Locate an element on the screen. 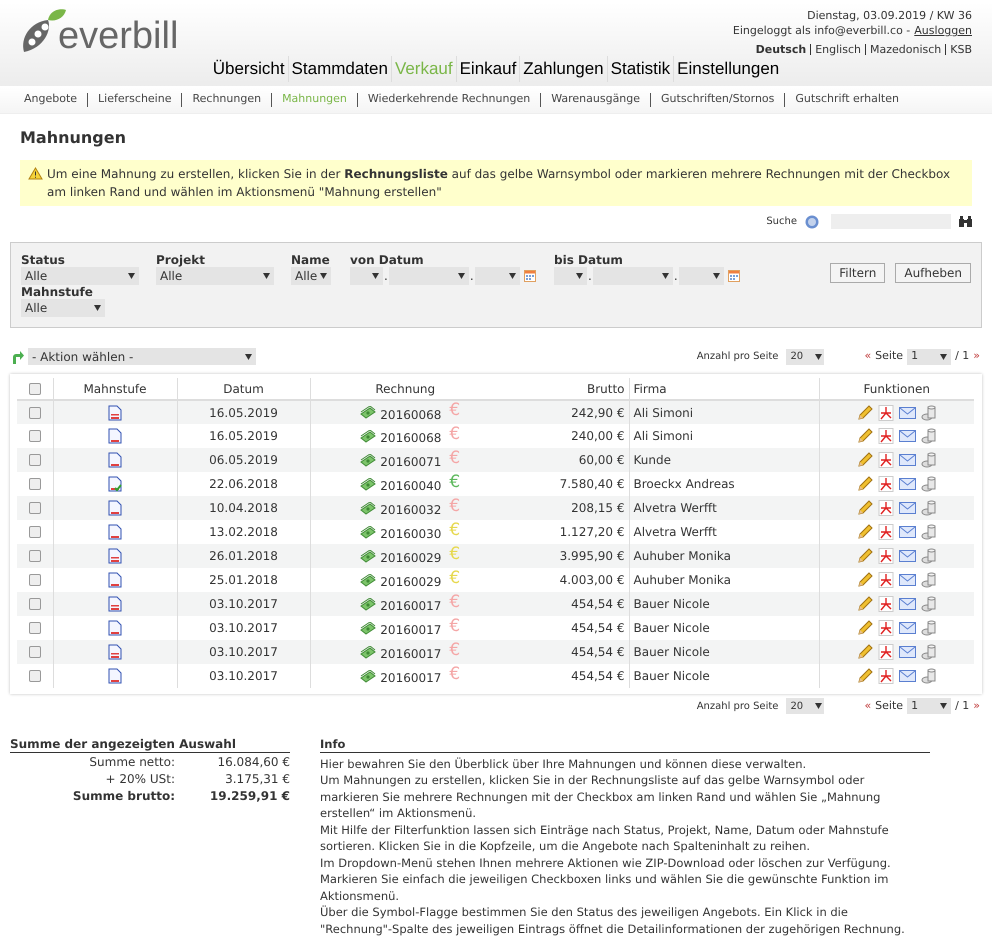 The width and height of the screenshot is (992, 945). sub-nav-tab: Gutschriften/Stornos is located at coordinates (717, 99).